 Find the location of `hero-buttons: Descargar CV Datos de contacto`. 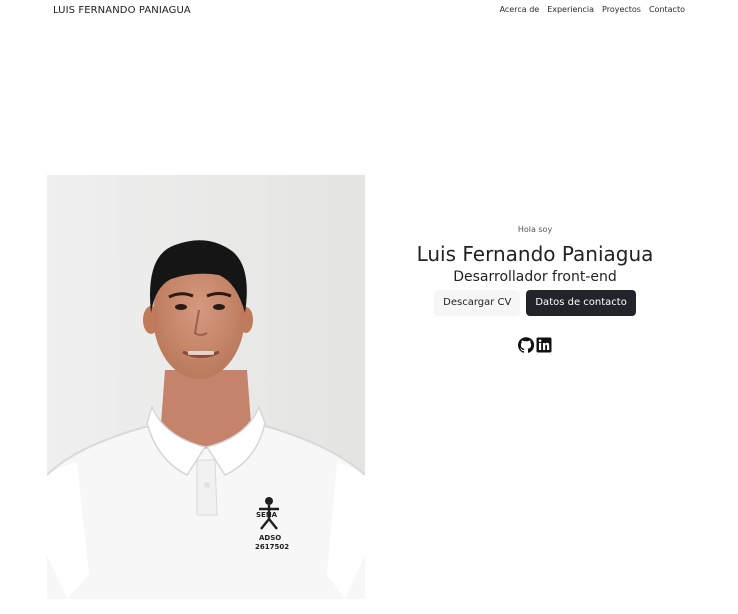

hero-buttons: Descargar CV Datos de contacto is located at coordinates (535, 303).